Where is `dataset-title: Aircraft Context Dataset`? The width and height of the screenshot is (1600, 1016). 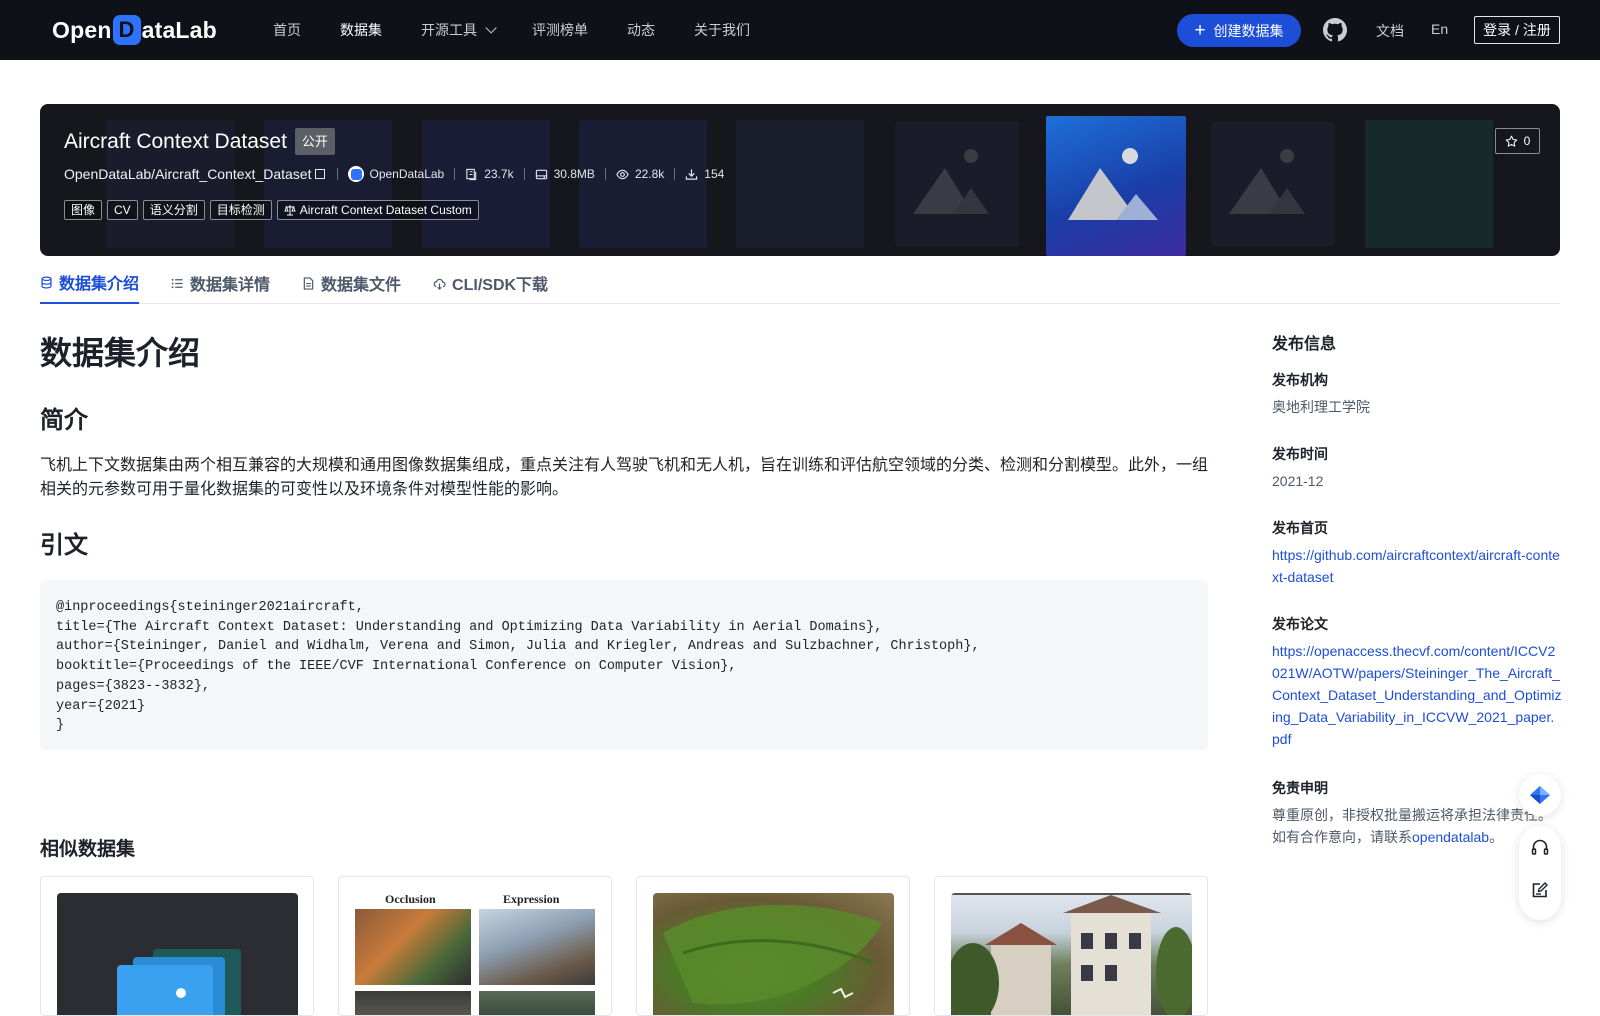
dataset-title: Aircraft Context Dataset is located at coordinates (175, 141).